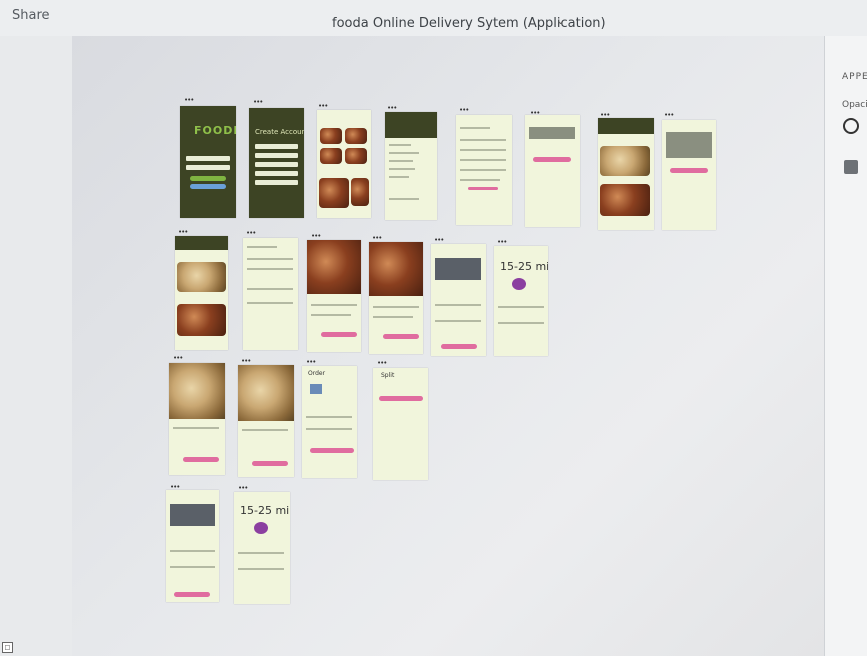 The width and height of the screenshot is (867, 656). I want to click on artboard-category, so click(201, 293).